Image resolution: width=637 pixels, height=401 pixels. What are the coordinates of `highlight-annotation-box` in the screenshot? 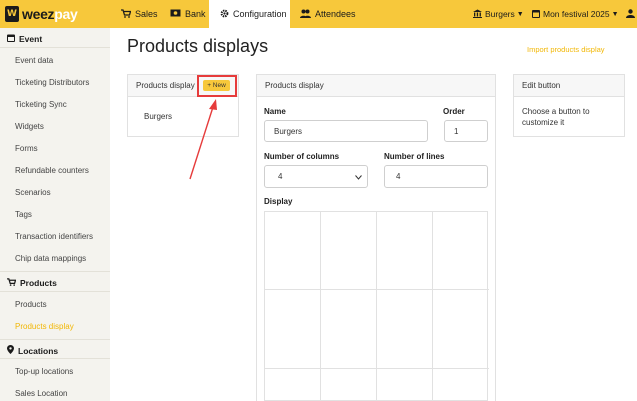 It's located at (217, 86).